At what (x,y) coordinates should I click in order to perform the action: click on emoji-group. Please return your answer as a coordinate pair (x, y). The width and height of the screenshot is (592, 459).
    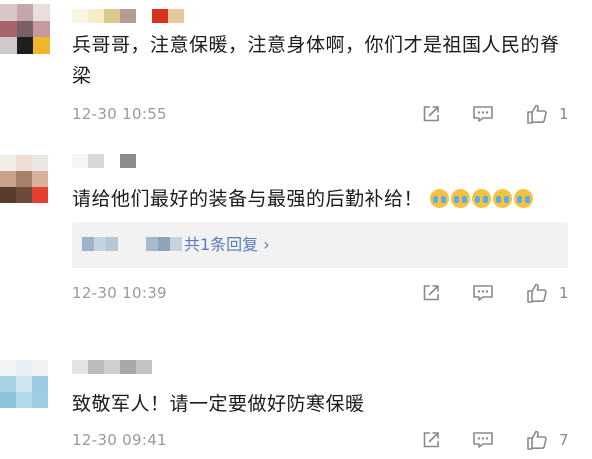
    Looking at the image, I should click on (482, 199).